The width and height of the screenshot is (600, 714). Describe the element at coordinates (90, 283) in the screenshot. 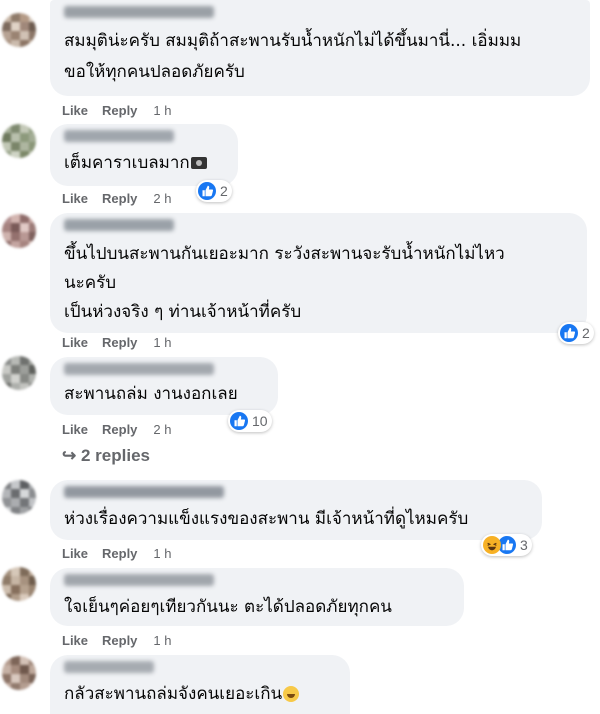

I see `comment-text-line: นะครับ` at that location.